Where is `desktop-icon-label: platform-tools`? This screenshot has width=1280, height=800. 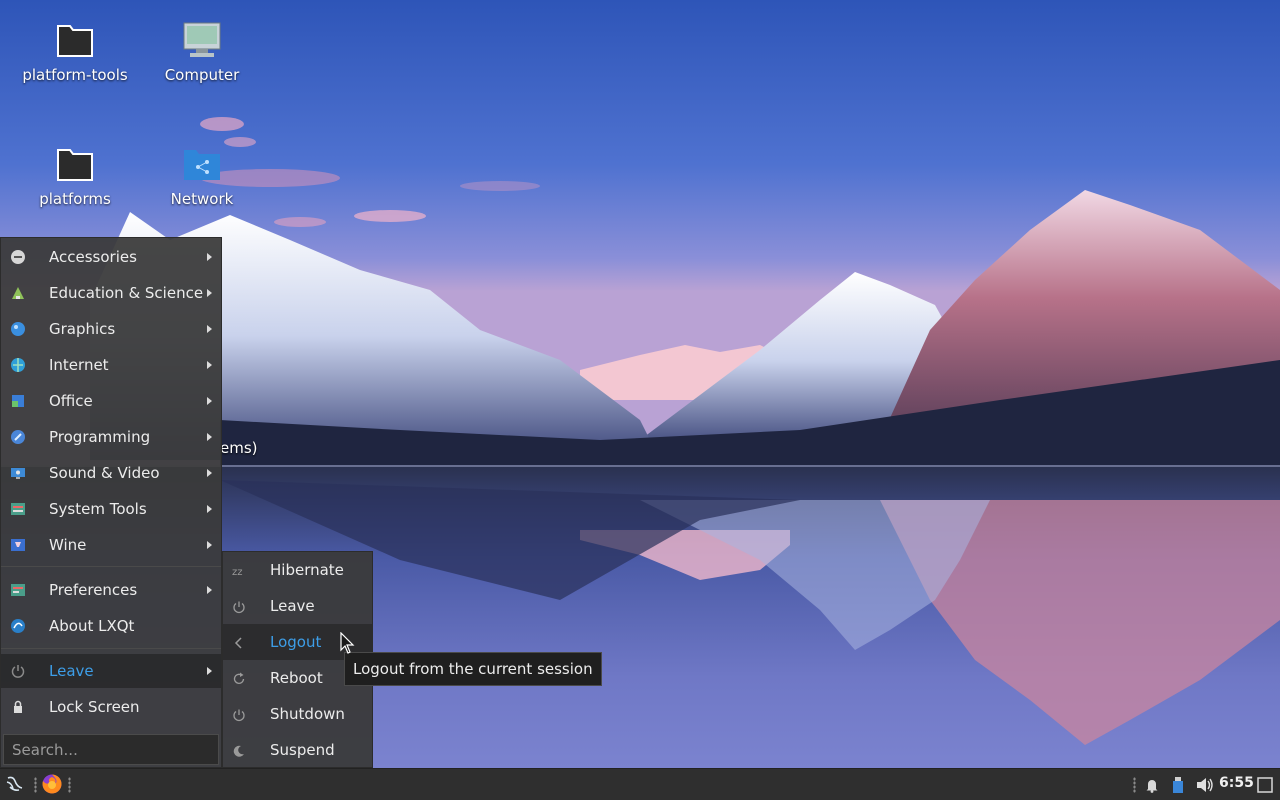 desktop-icon-label: platform-tools is located at coordinates (75, 75).